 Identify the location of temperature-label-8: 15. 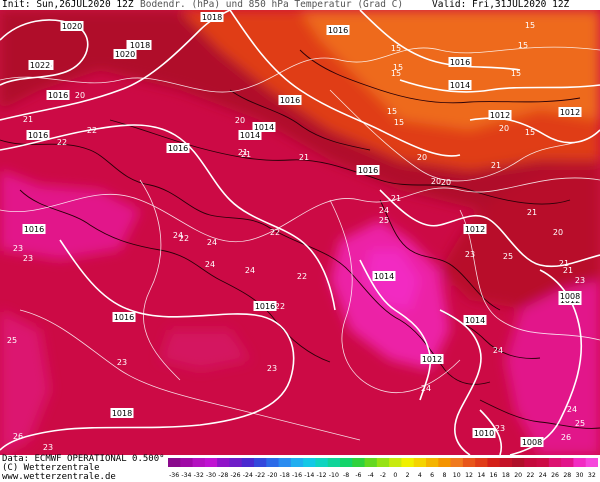
(398, 67).